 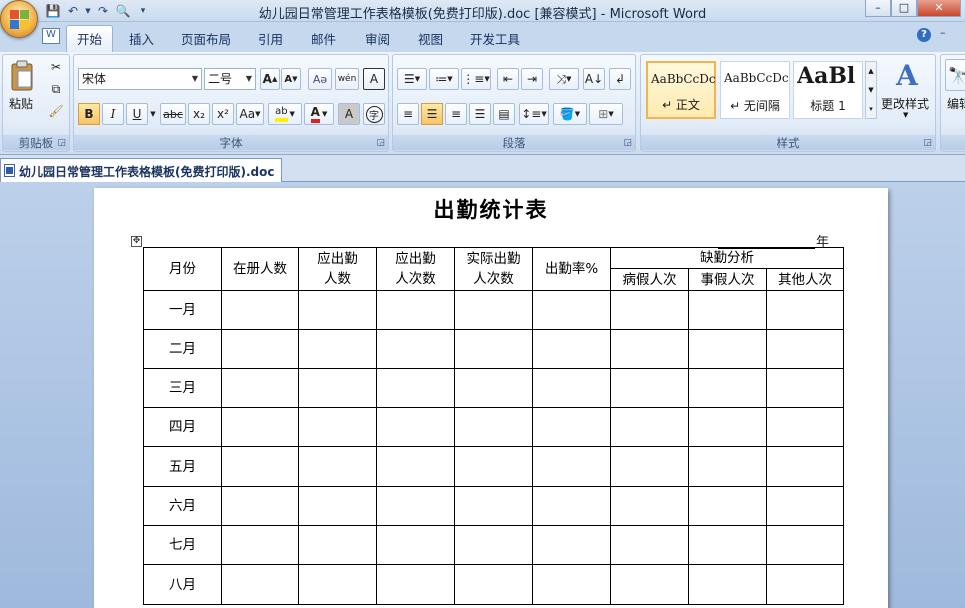 I want to click on subscript-button: x₂, so click(x=199, y=114).